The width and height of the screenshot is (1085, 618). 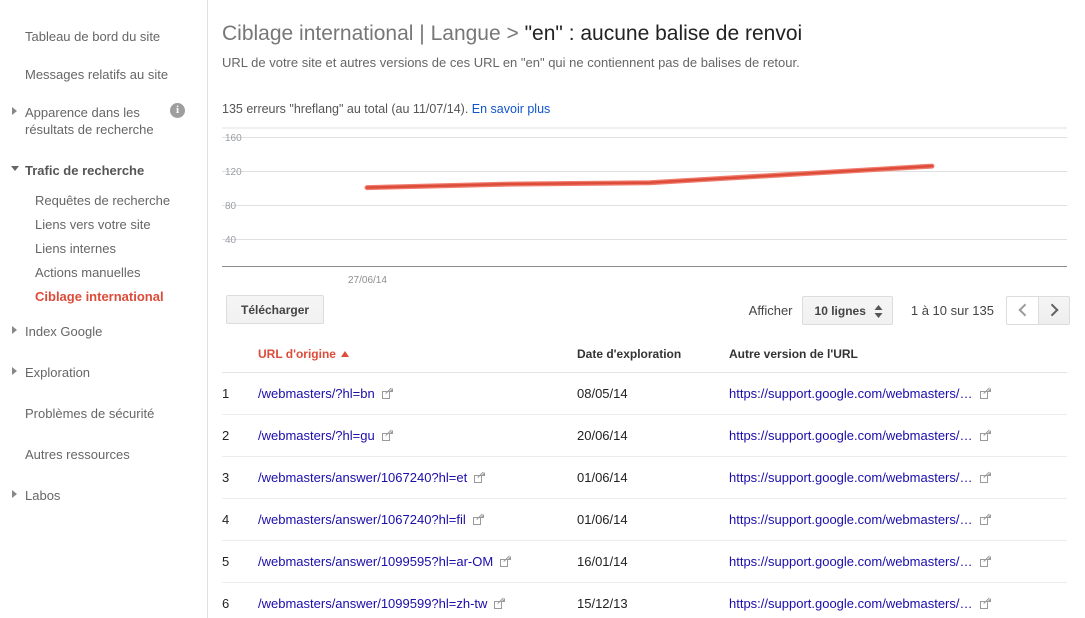 I want to click on sidebar-item-messages: Messages relatifs au site, so click(x=103, y=74).